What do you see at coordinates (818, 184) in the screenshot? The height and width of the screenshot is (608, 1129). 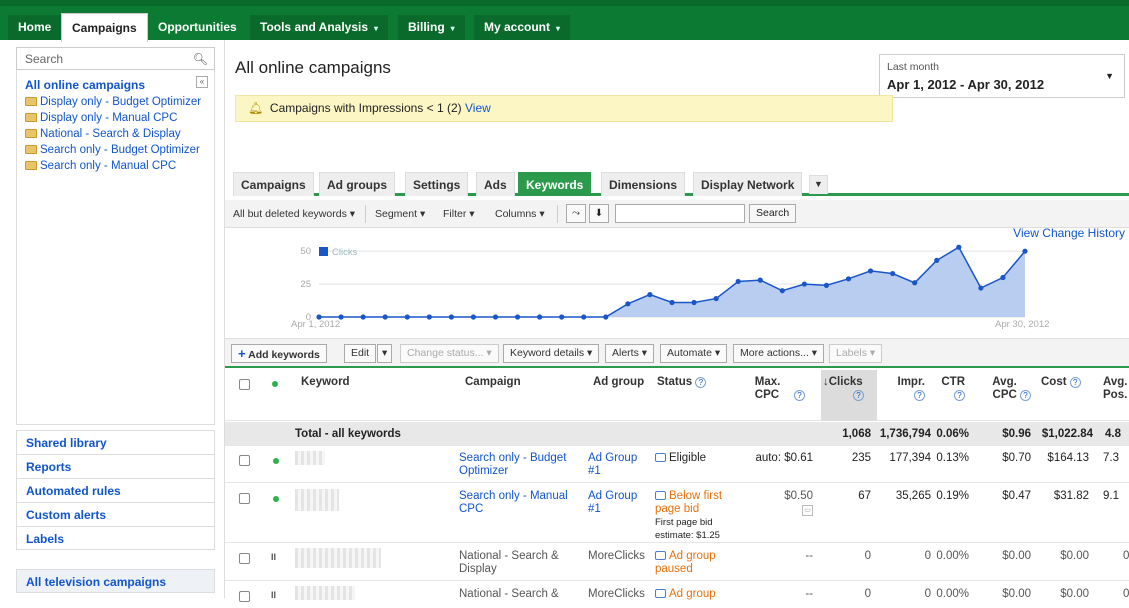 I see `more-tabs-button: ▼` at bounding box center [818, 184].